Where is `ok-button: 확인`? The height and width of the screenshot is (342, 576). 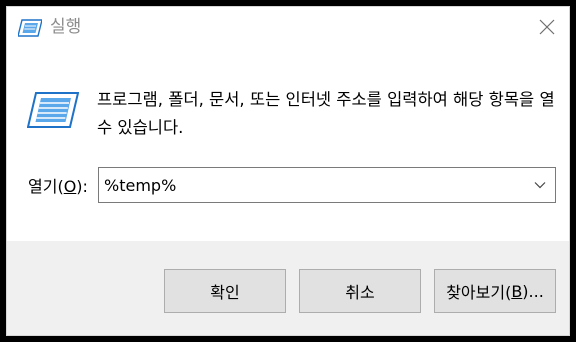 ok-button: 확인 is located at coordinates (225, 291).